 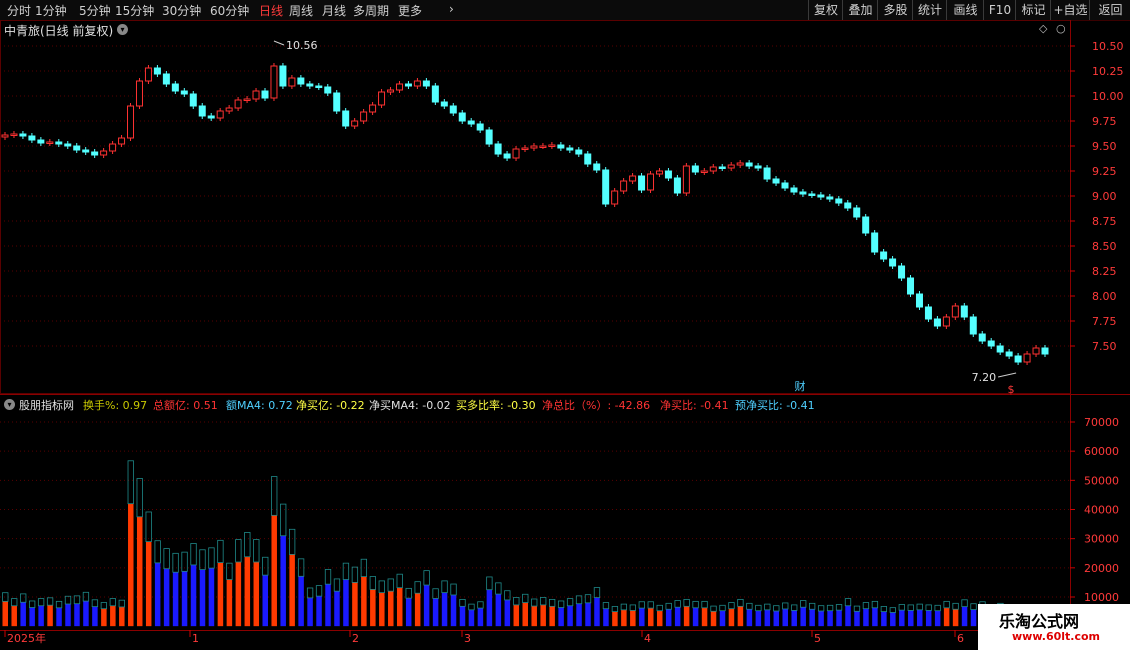 What do you see at coordinates (1061, 28) in the screenshot?
I see `circle-outline-icon: ○` at bounding box center [1061, 28].